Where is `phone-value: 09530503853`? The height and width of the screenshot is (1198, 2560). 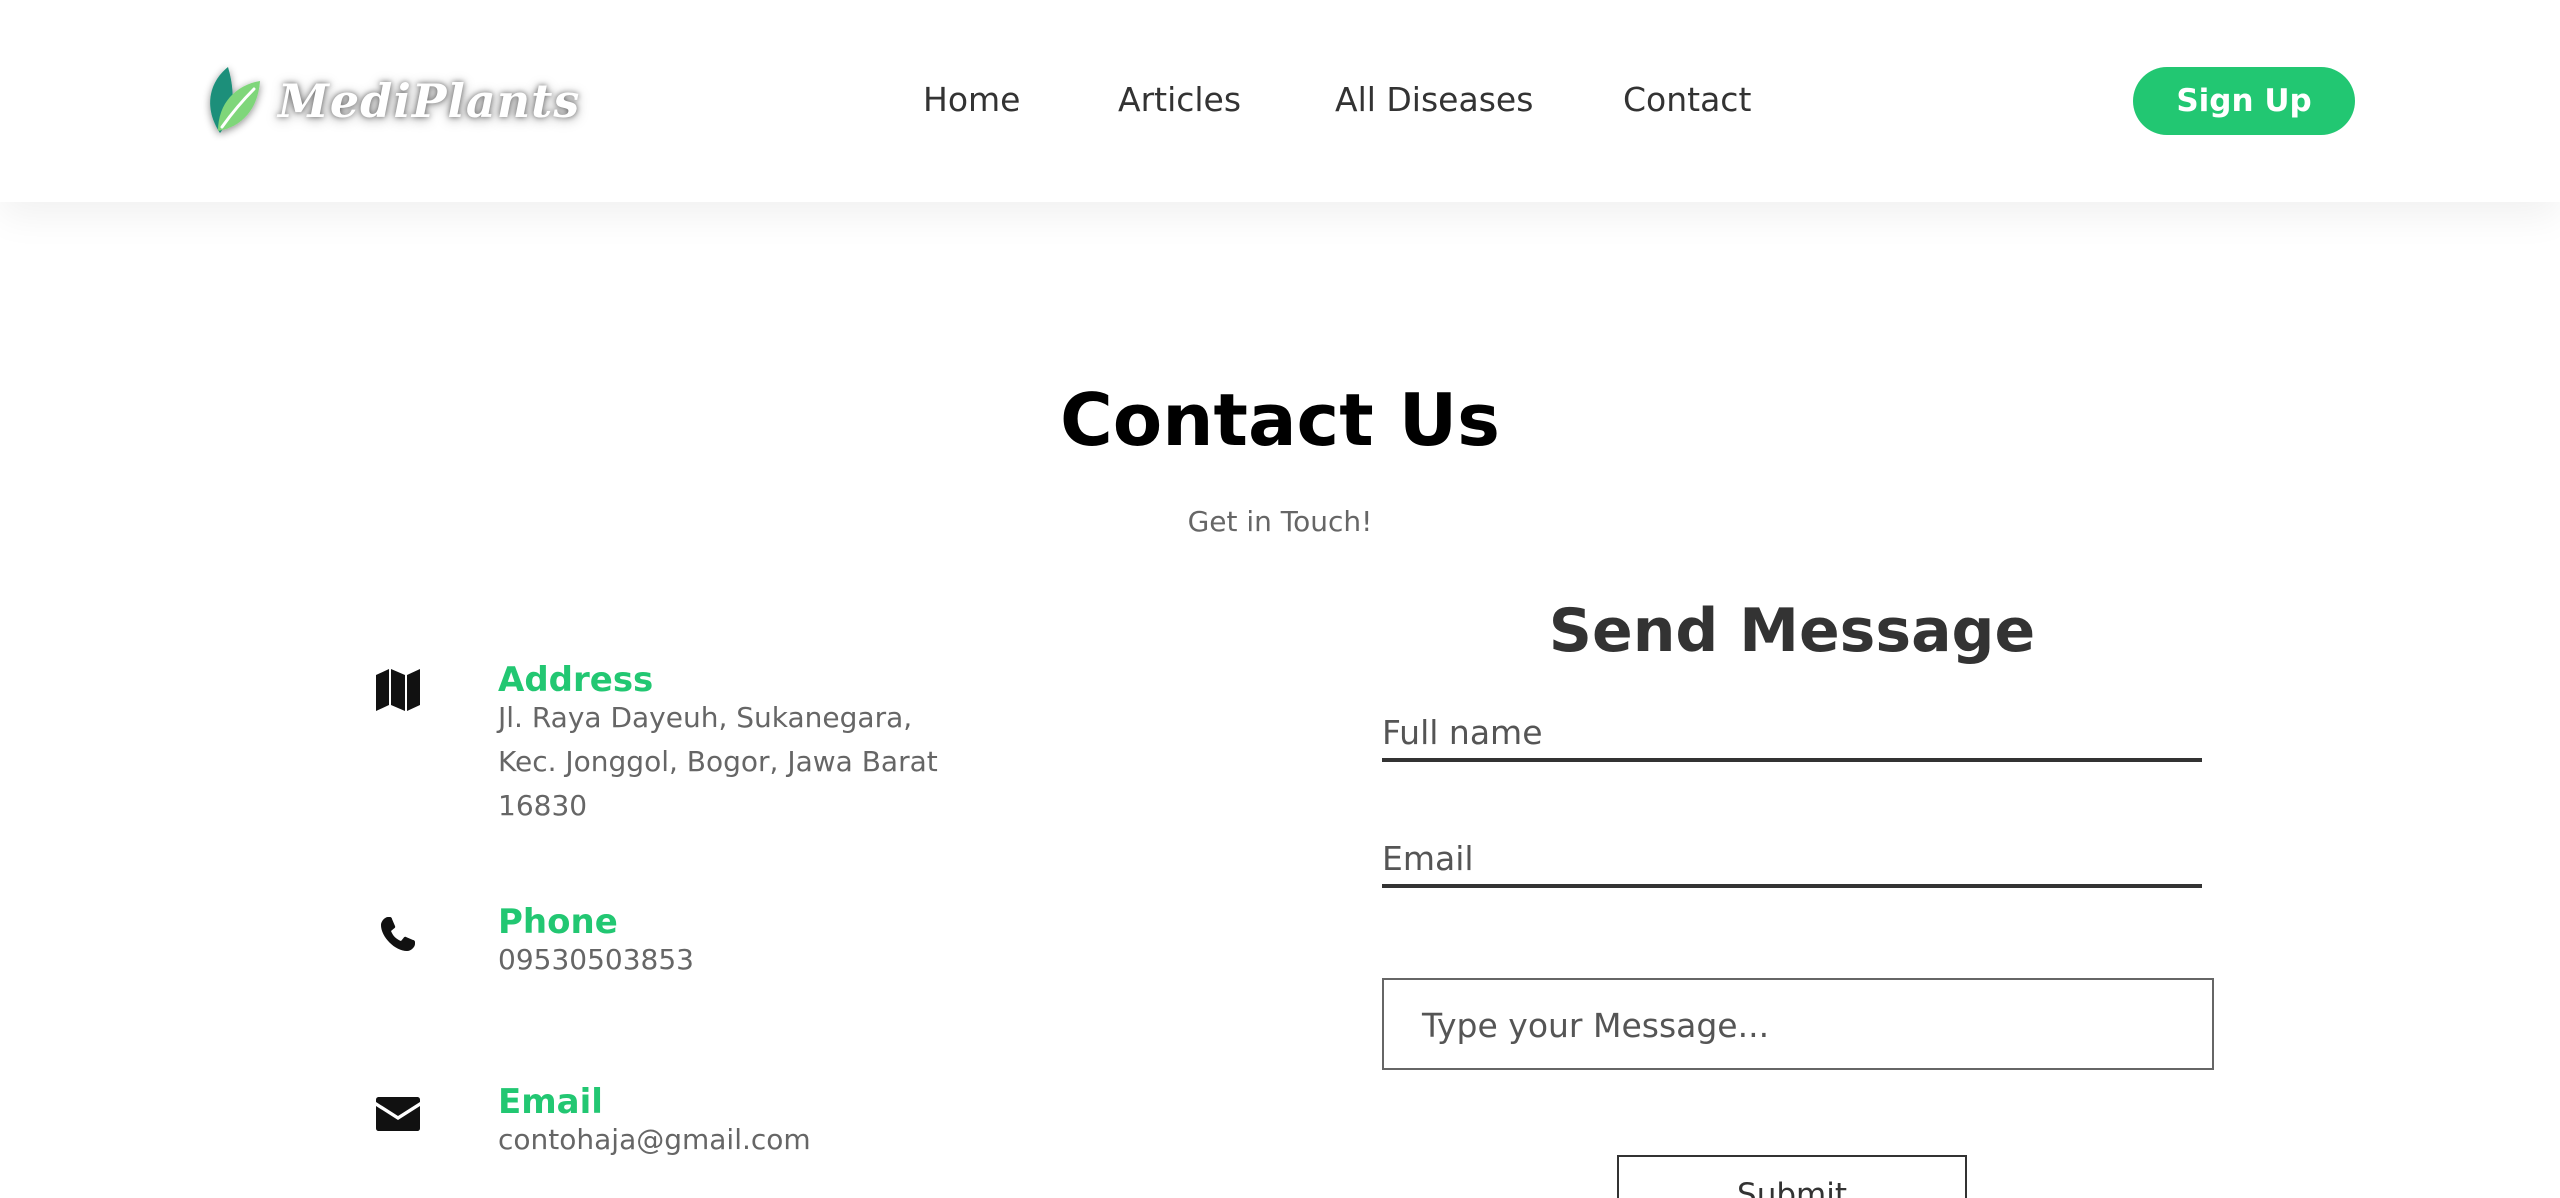 phone-value: 09530503853 is located at coordinates (596, 959).